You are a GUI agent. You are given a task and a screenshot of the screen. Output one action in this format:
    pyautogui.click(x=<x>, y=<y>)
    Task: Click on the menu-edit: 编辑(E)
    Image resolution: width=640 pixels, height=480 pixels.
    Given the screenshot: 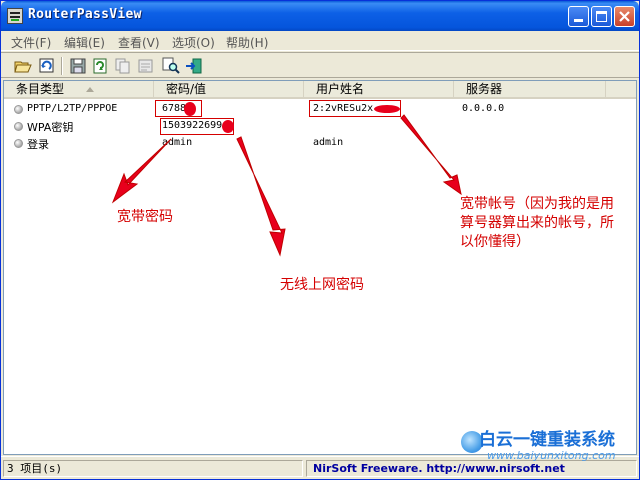 What is the action you would take?
    pyautogui.click(x=84, y=42)
    